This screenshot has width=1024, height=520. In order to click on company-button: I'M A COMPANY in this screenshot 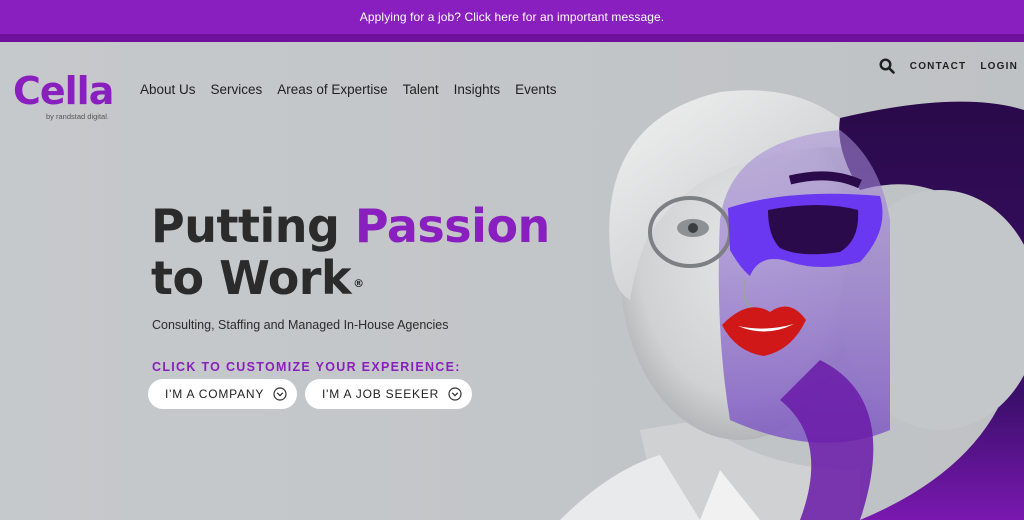, I will do `click(223, 394)`.